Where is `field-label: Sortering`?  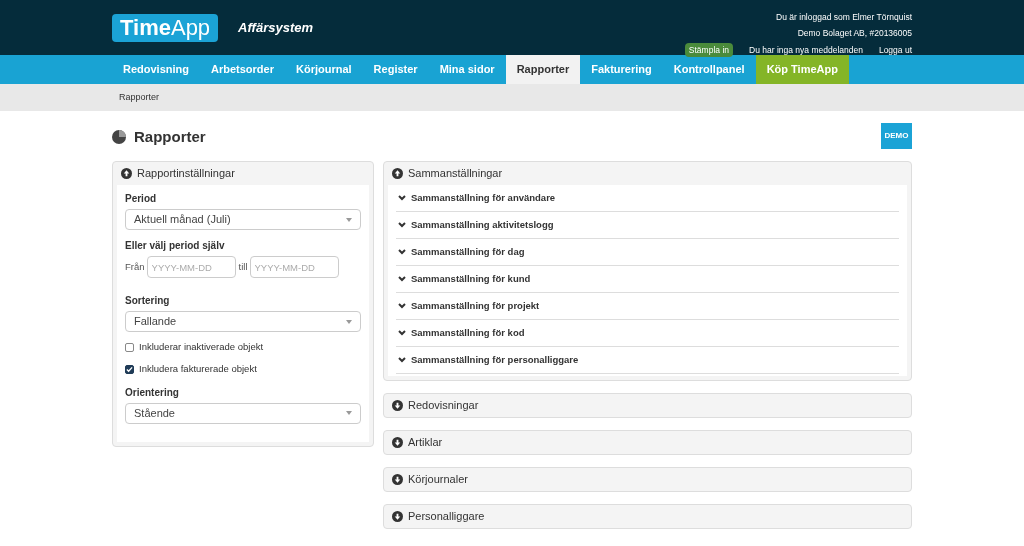
field-label: Sortering is located at coordinates (148, 301).